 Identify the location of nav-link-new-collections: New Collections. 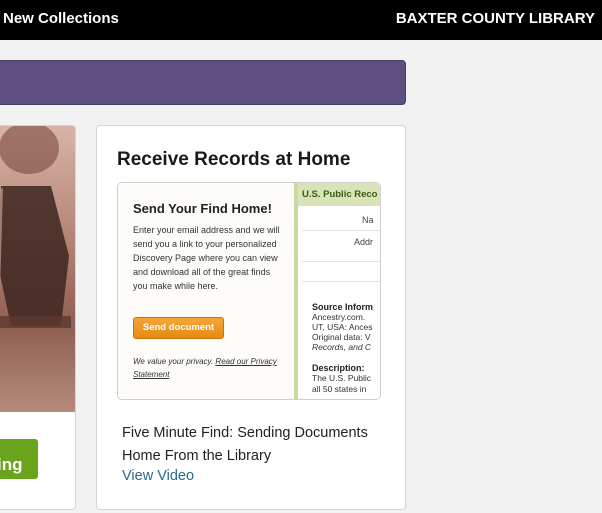
(61, 18).